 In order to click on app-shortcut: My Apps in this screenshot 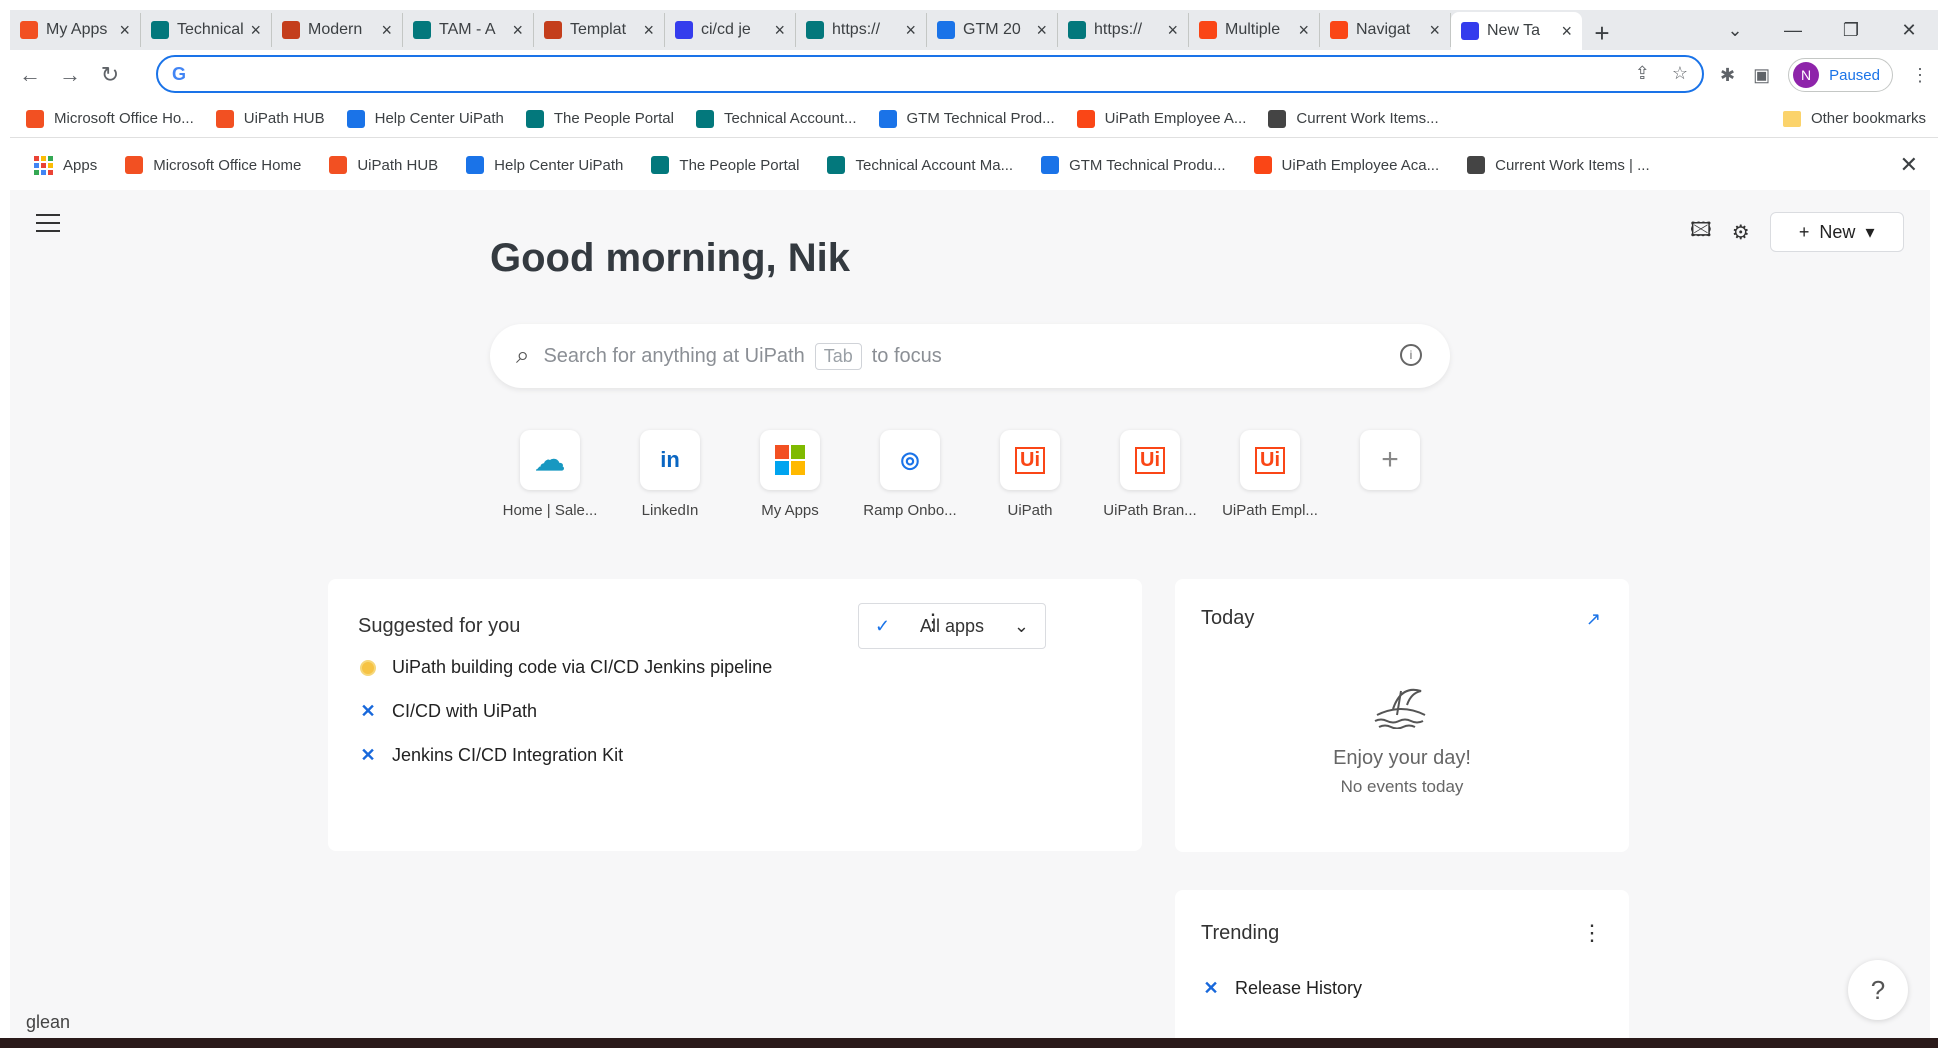, I will do `click(790, 474)`.